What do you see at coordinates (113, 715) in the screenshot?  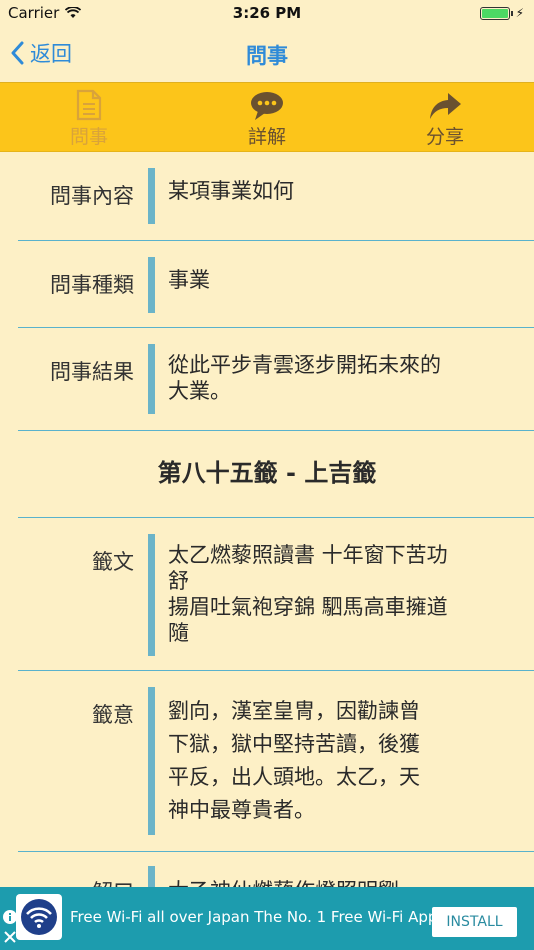 I see `meaning-label: 籤意` at bounding box center [113, 715].